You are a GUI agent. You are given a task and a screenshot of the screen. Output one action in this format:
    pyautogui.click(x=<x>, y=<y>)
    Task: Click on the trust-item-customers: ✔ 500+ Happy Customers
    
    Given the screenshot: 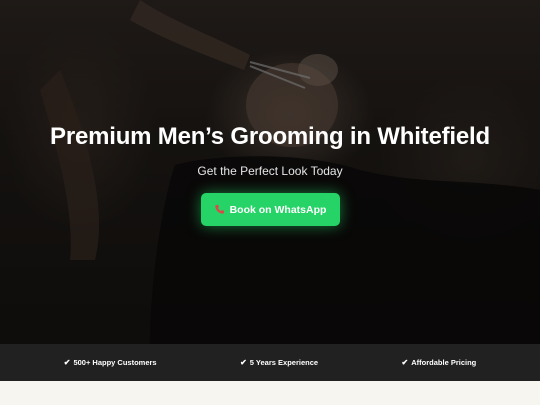 What is the action you would take?
    pyautogui.click(x=110, y=362)
    